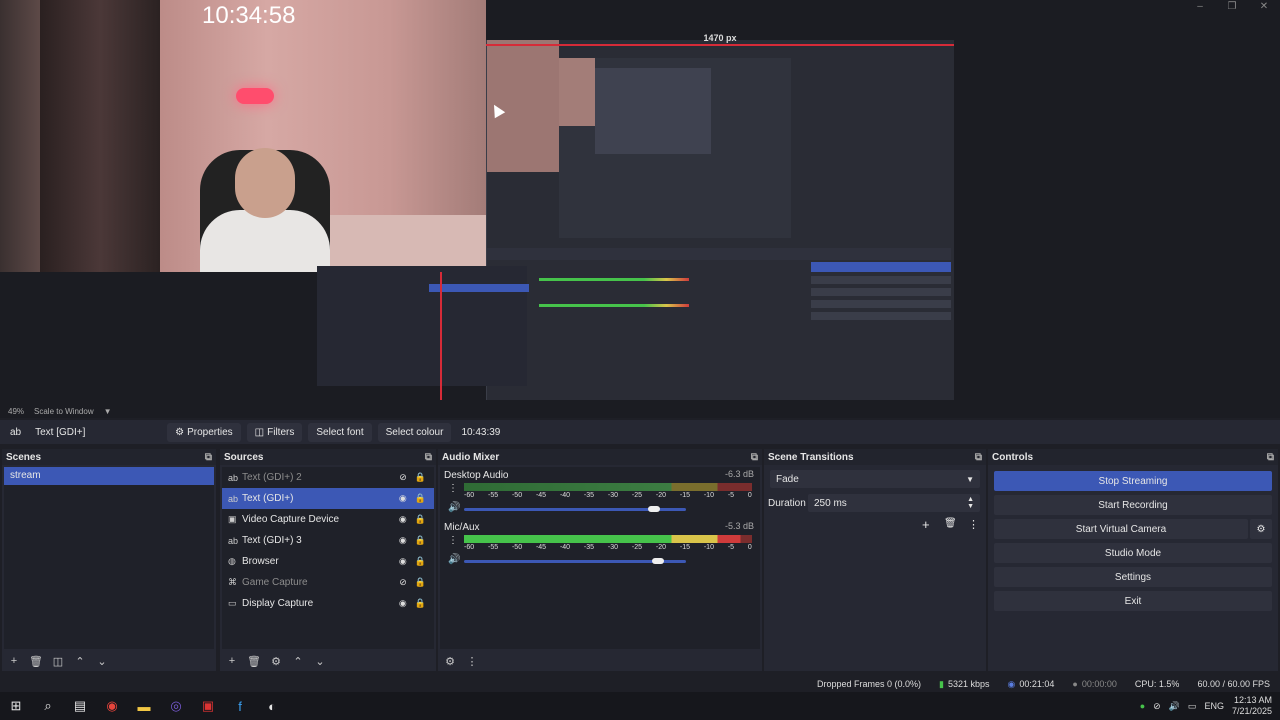  I want to click on language-indicator: ENG, so click(1214, 706).